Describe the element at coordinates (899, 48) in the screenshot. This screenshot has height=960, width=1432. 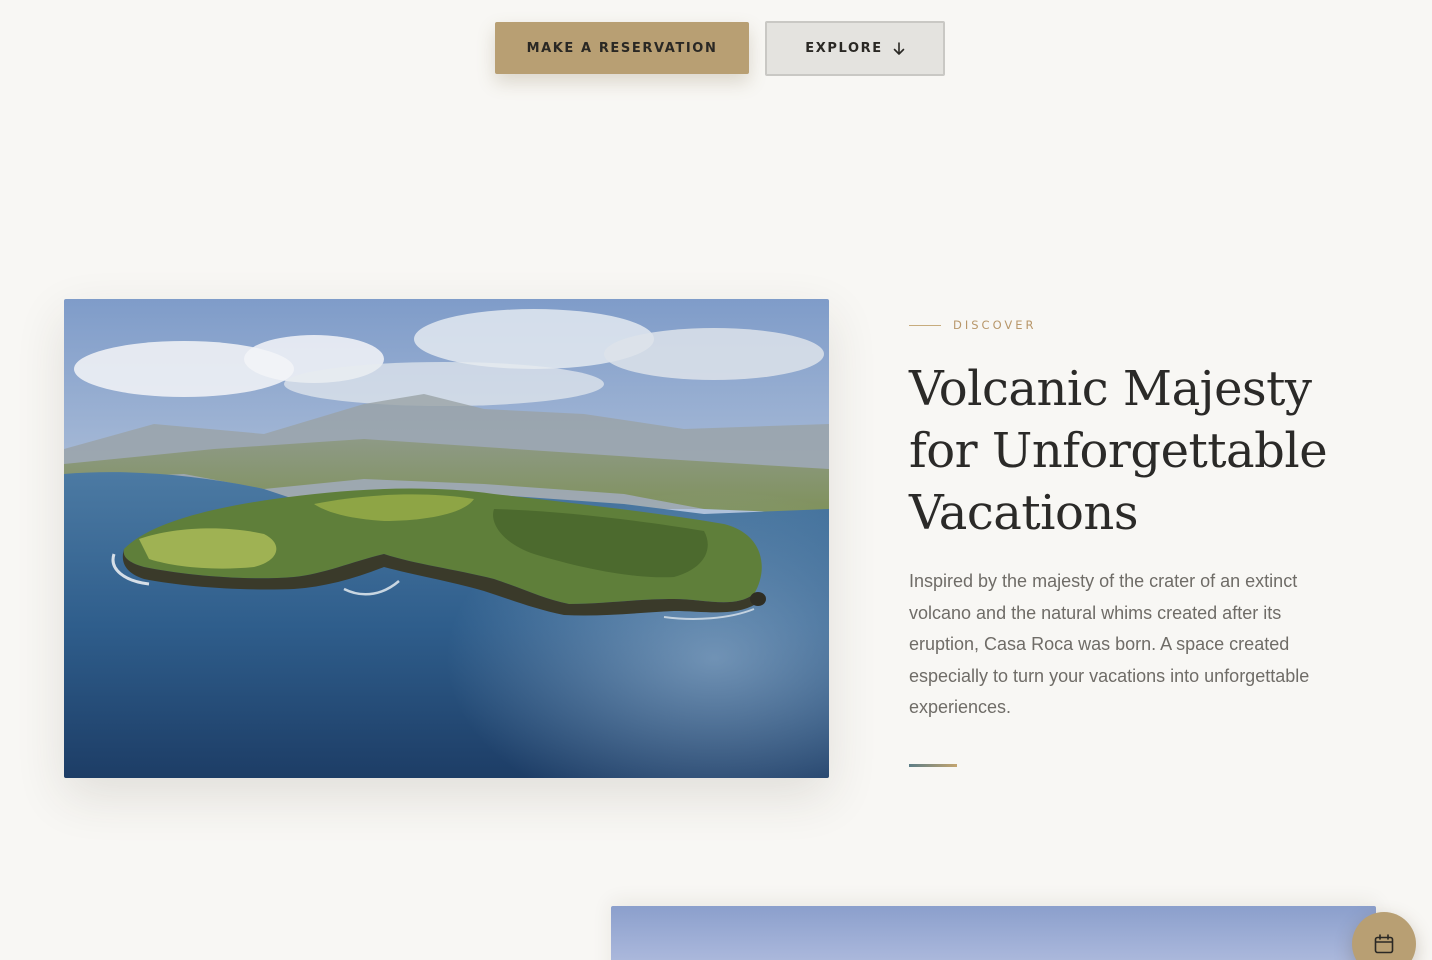
I see `arrow-down-icon` at that location.